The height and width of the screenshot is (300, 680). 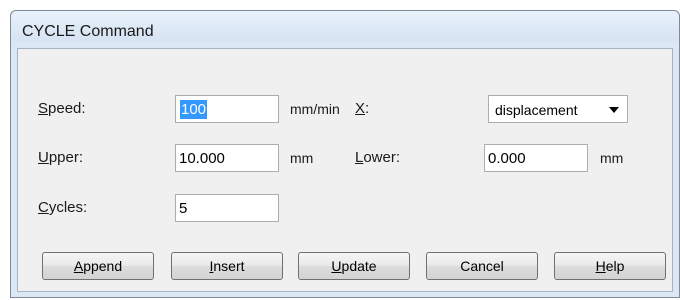 What do you see at coordinates (302, 158) in the screenshot?
I see `upper-unit: mm` at bounding box center [302, 158].